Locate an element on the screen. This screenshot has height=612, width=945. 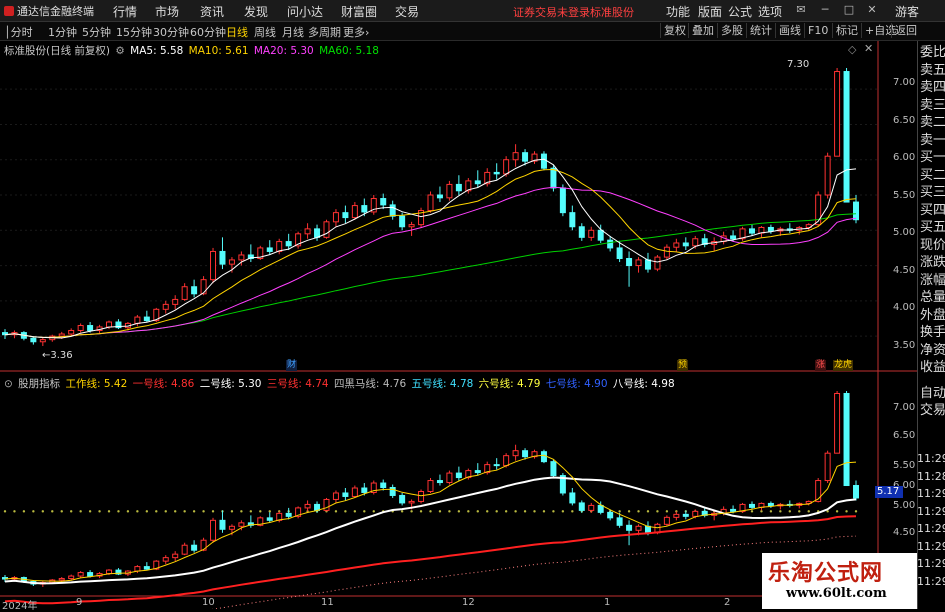
close-icon: ✕ is located at coordinates (872, 10).